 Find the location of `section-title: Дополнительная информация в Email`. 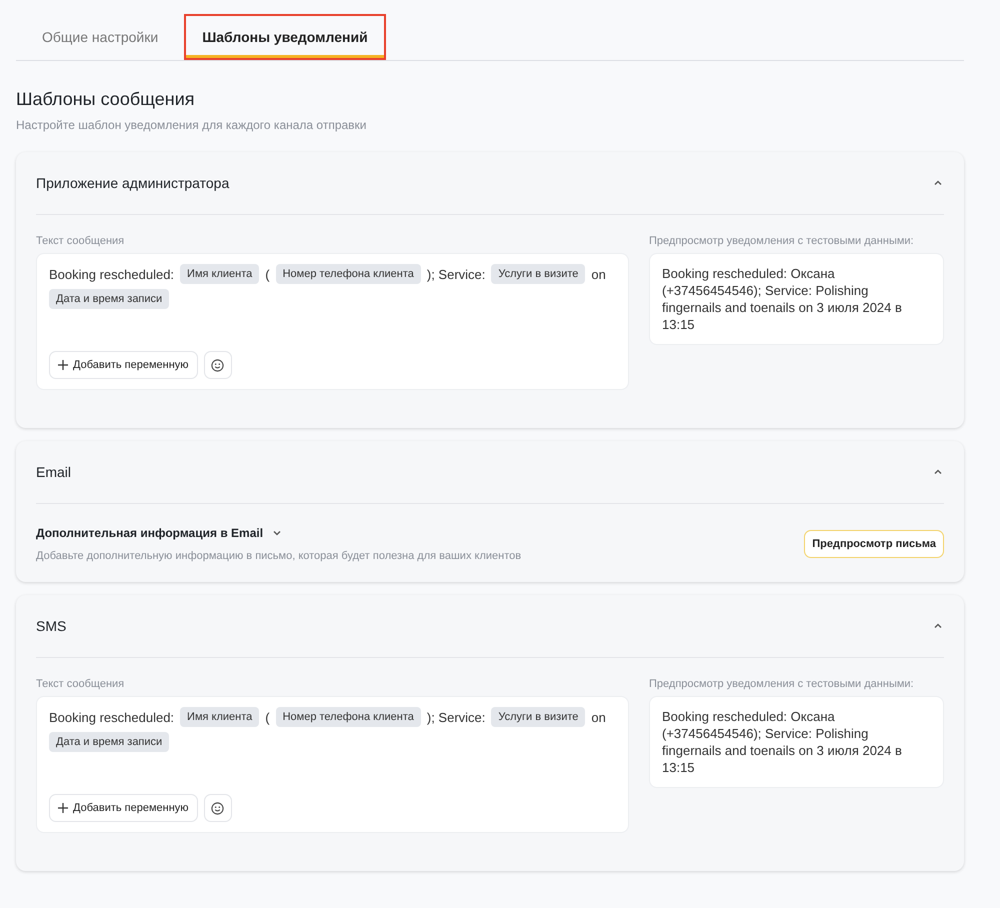

section-title: Дополнительная информация в Email is located at coordinates (150, 533).